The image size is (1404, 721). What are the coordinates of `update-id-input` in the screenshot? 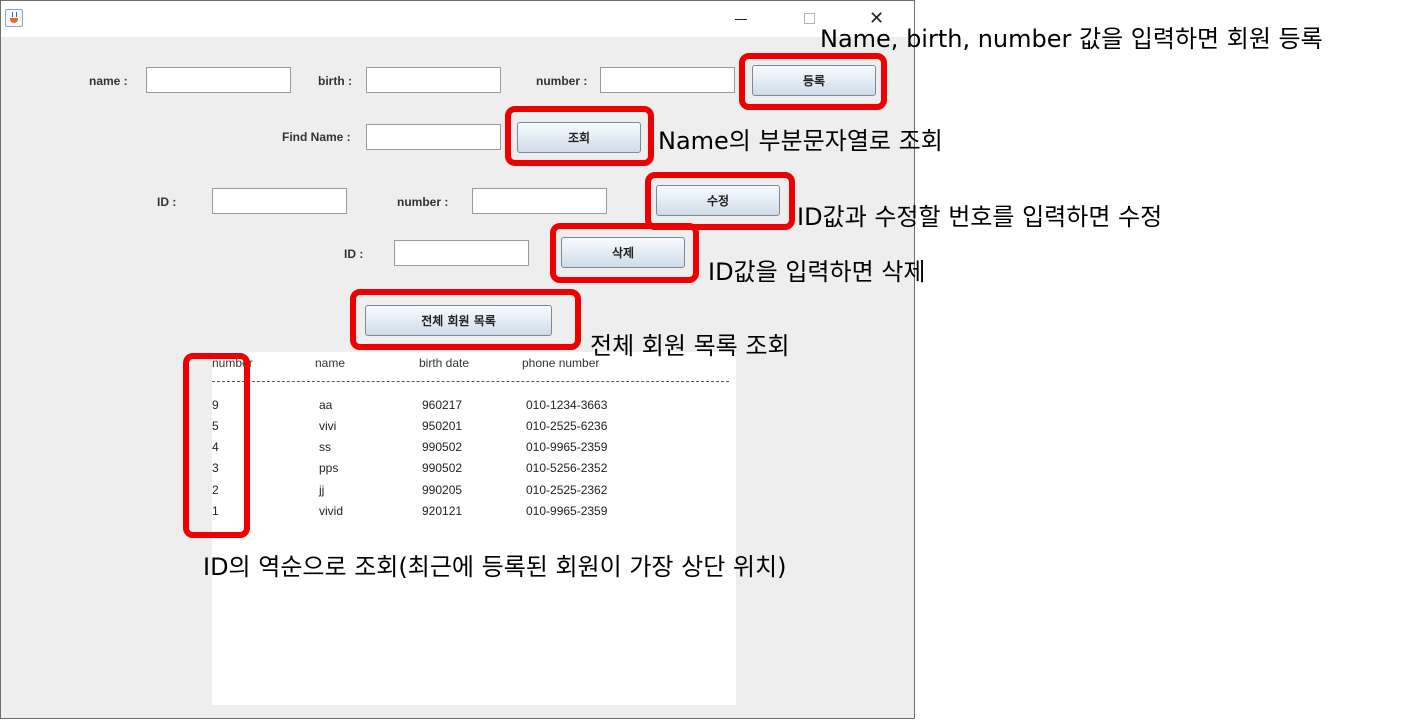 It's located at (279, 201).